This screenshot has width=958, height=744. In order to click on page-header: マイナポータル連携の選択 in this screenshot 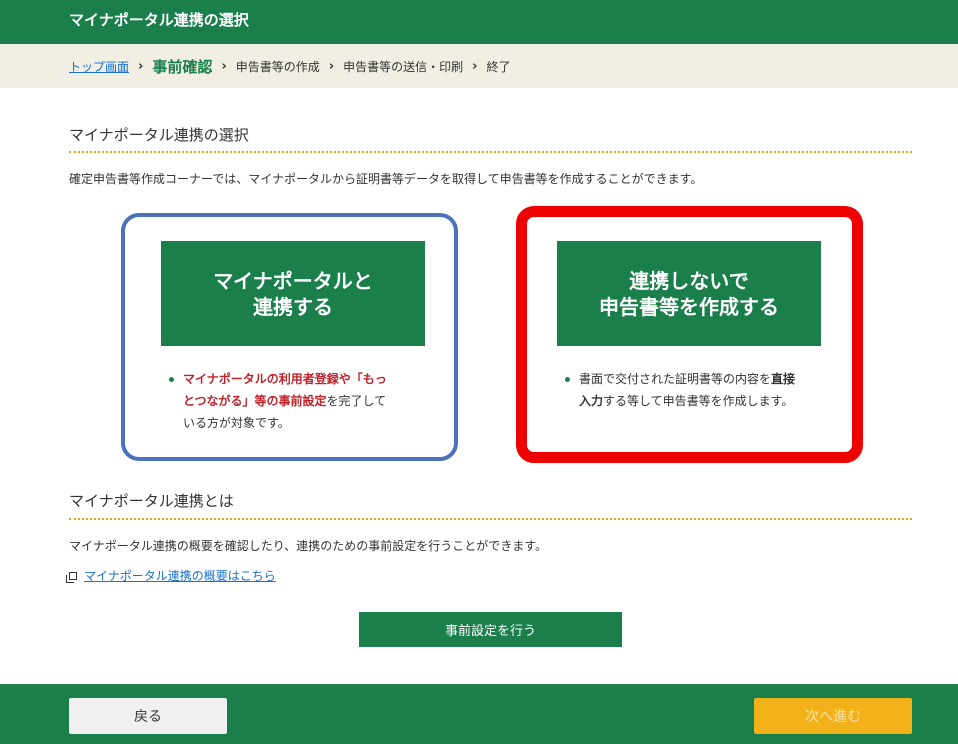, I will do `click(479, 22)`.